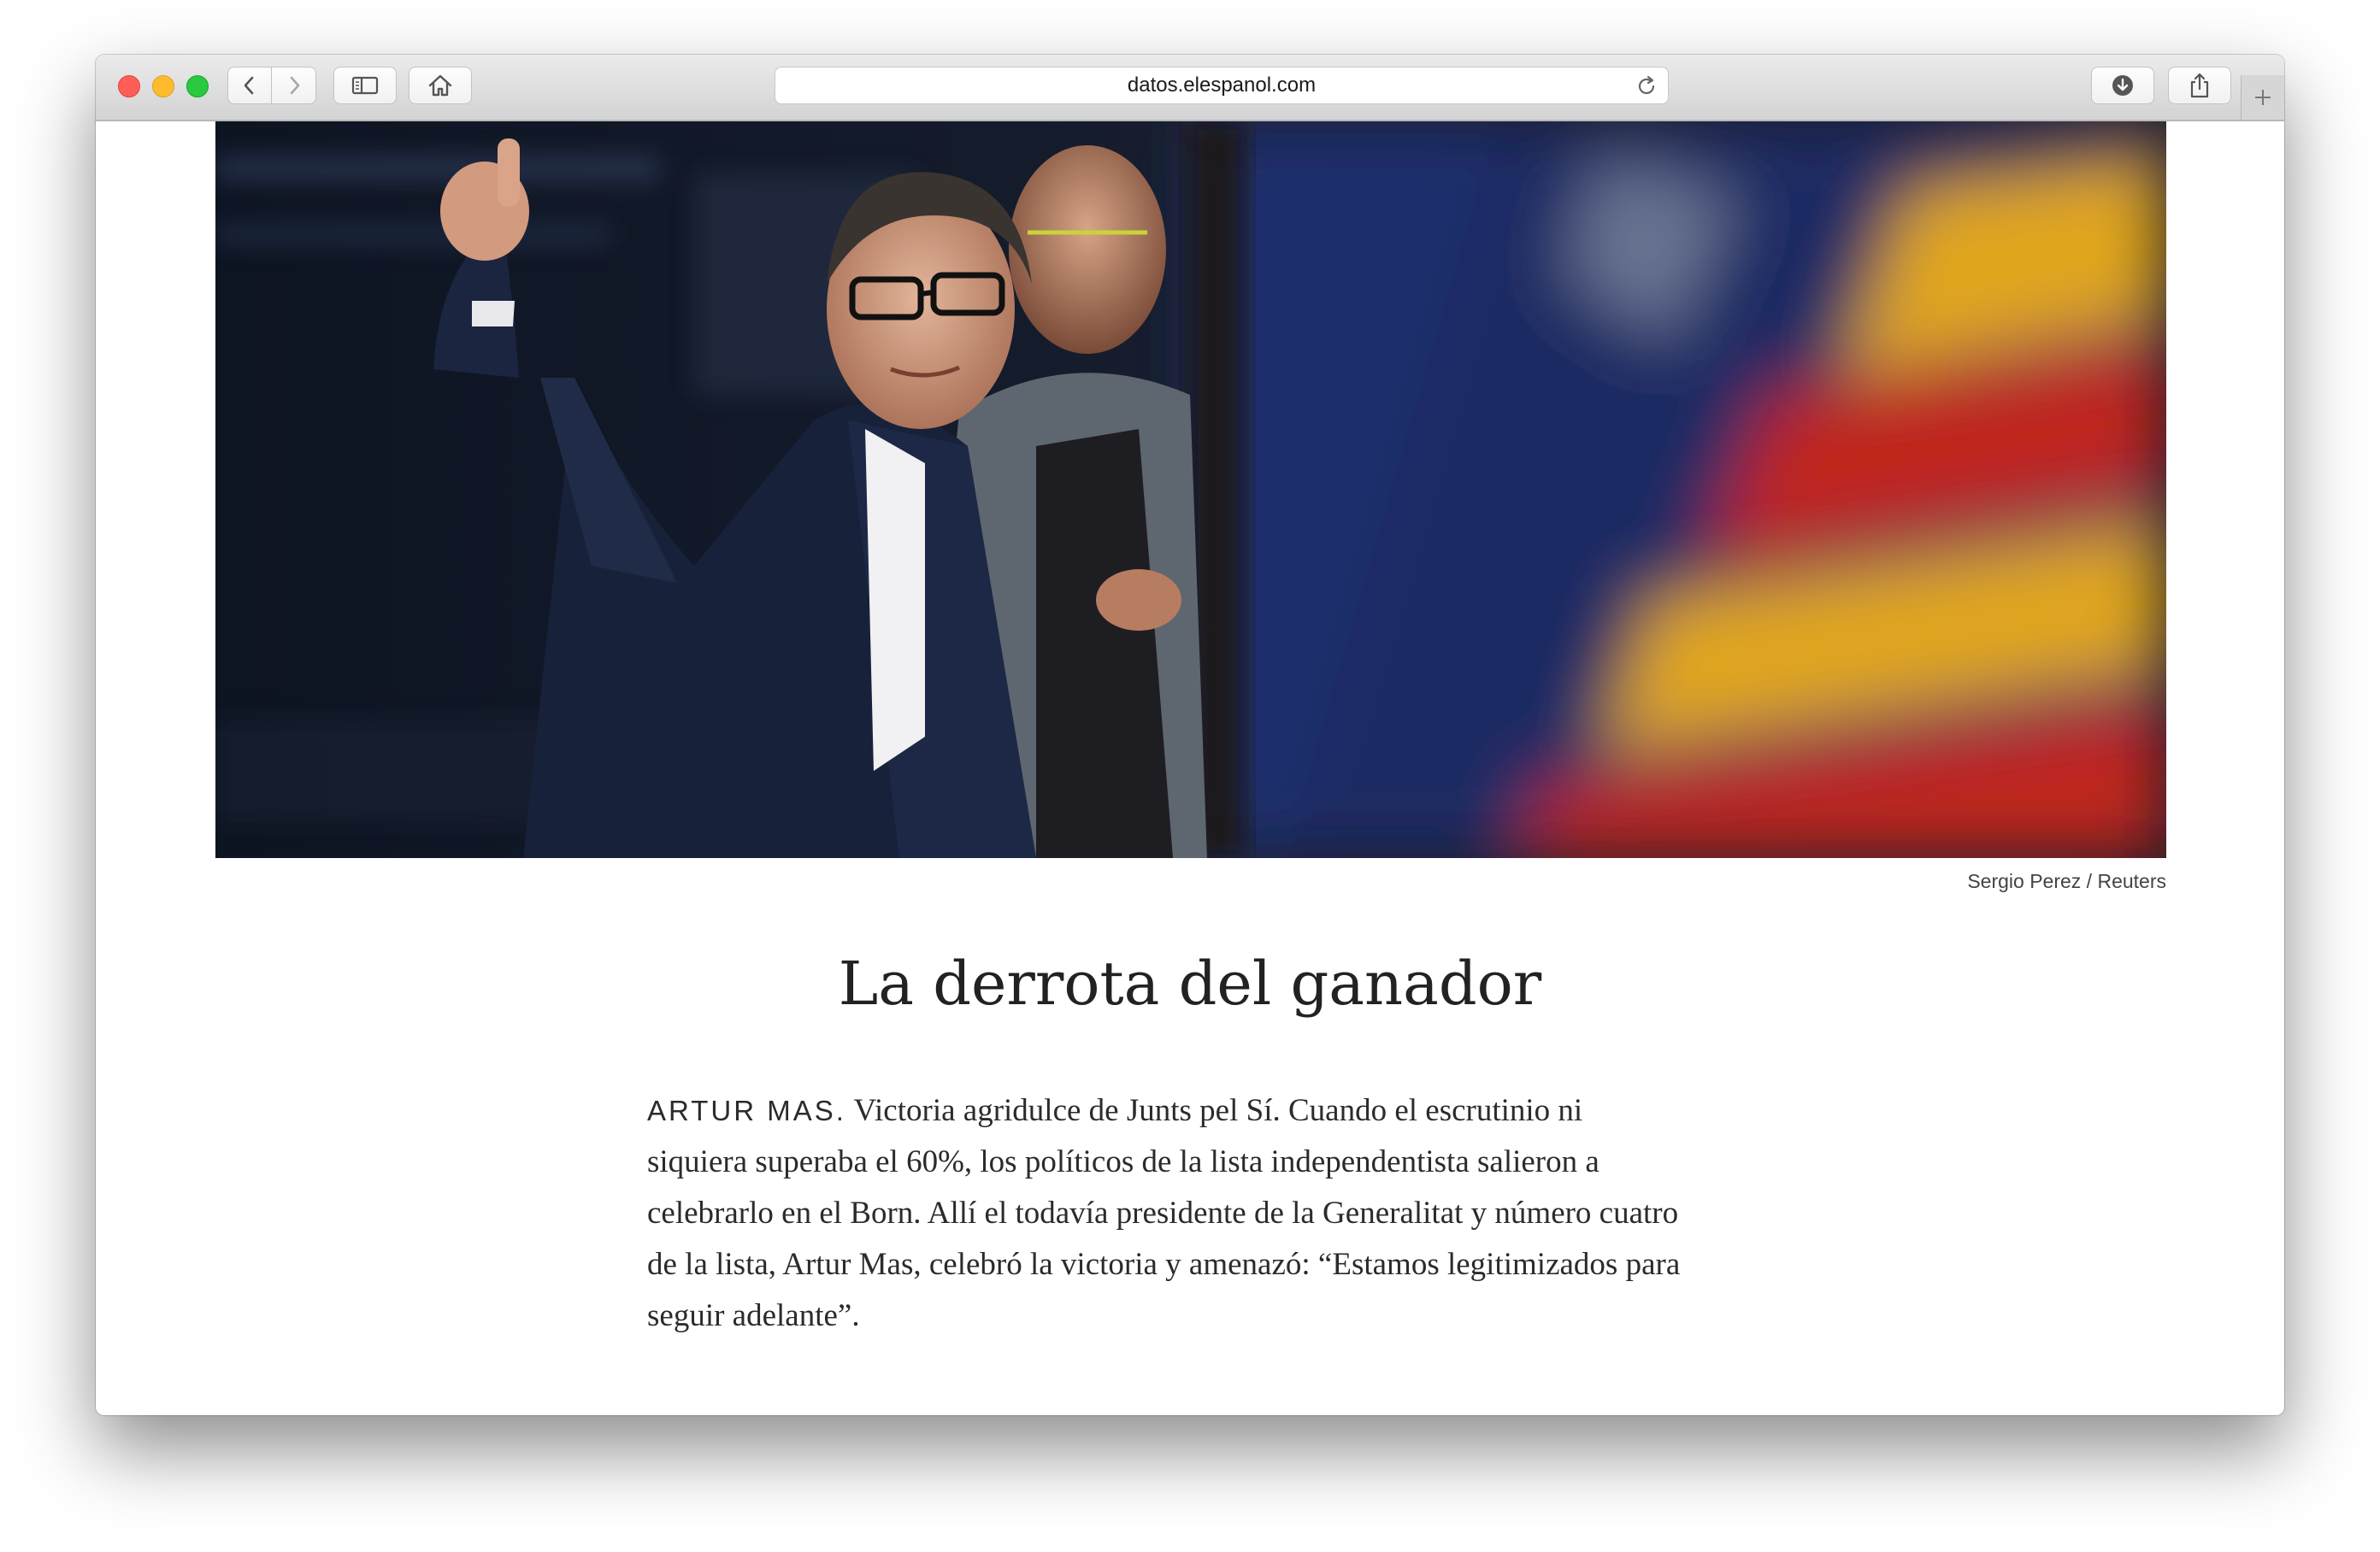 The height and width of the screenshot is (1552, 2380). I want to click on home-button, so click(441, 85).